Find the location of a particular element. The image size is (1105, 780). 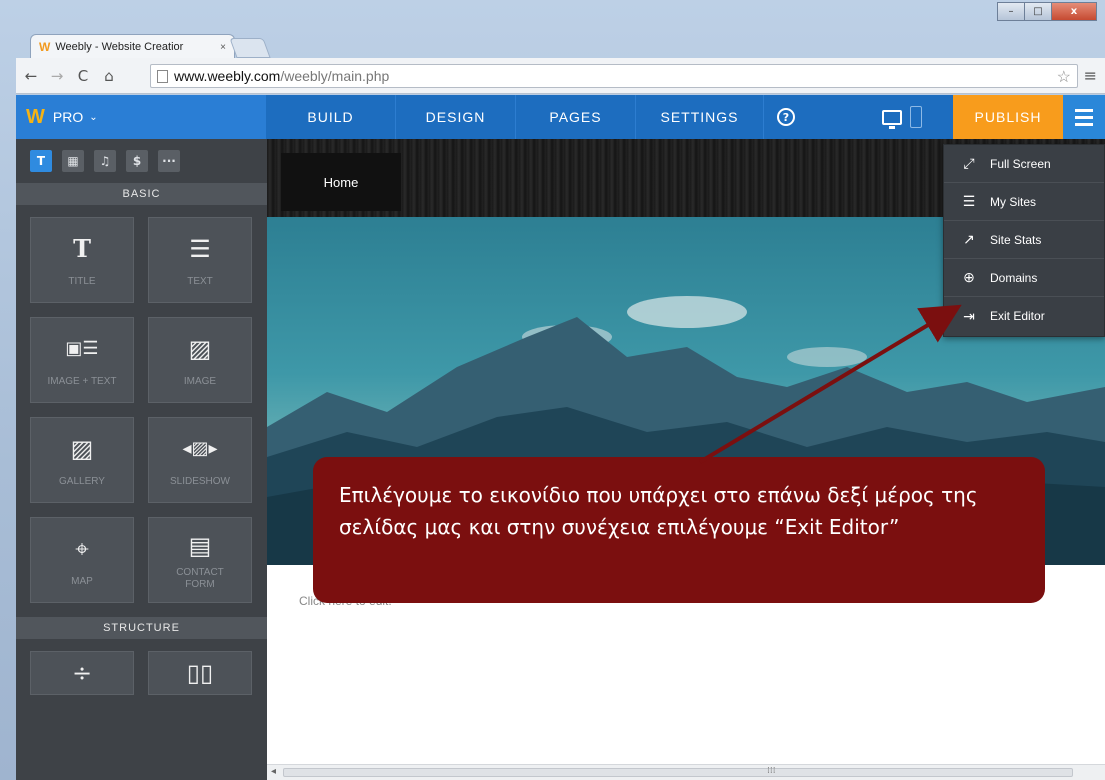

menu-item-full-screen: ⤢ Full Screen is located at coordinates (1024, 164).